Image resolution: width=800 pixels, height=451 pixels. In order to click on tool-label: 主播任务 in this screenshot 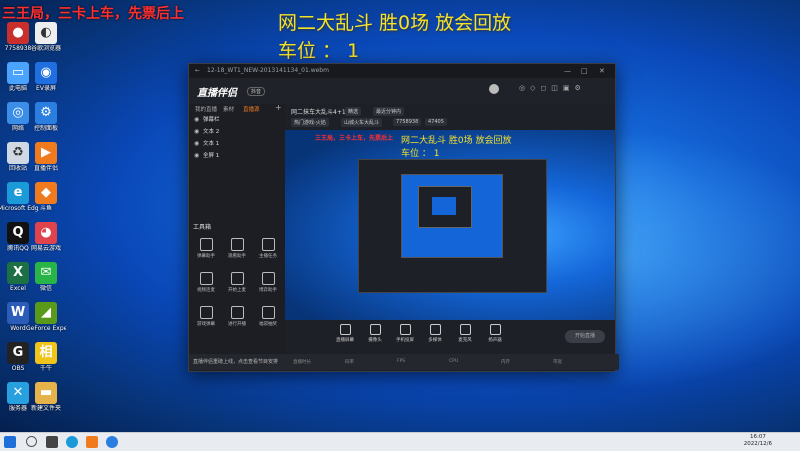, I will do `click(268, 256)`.